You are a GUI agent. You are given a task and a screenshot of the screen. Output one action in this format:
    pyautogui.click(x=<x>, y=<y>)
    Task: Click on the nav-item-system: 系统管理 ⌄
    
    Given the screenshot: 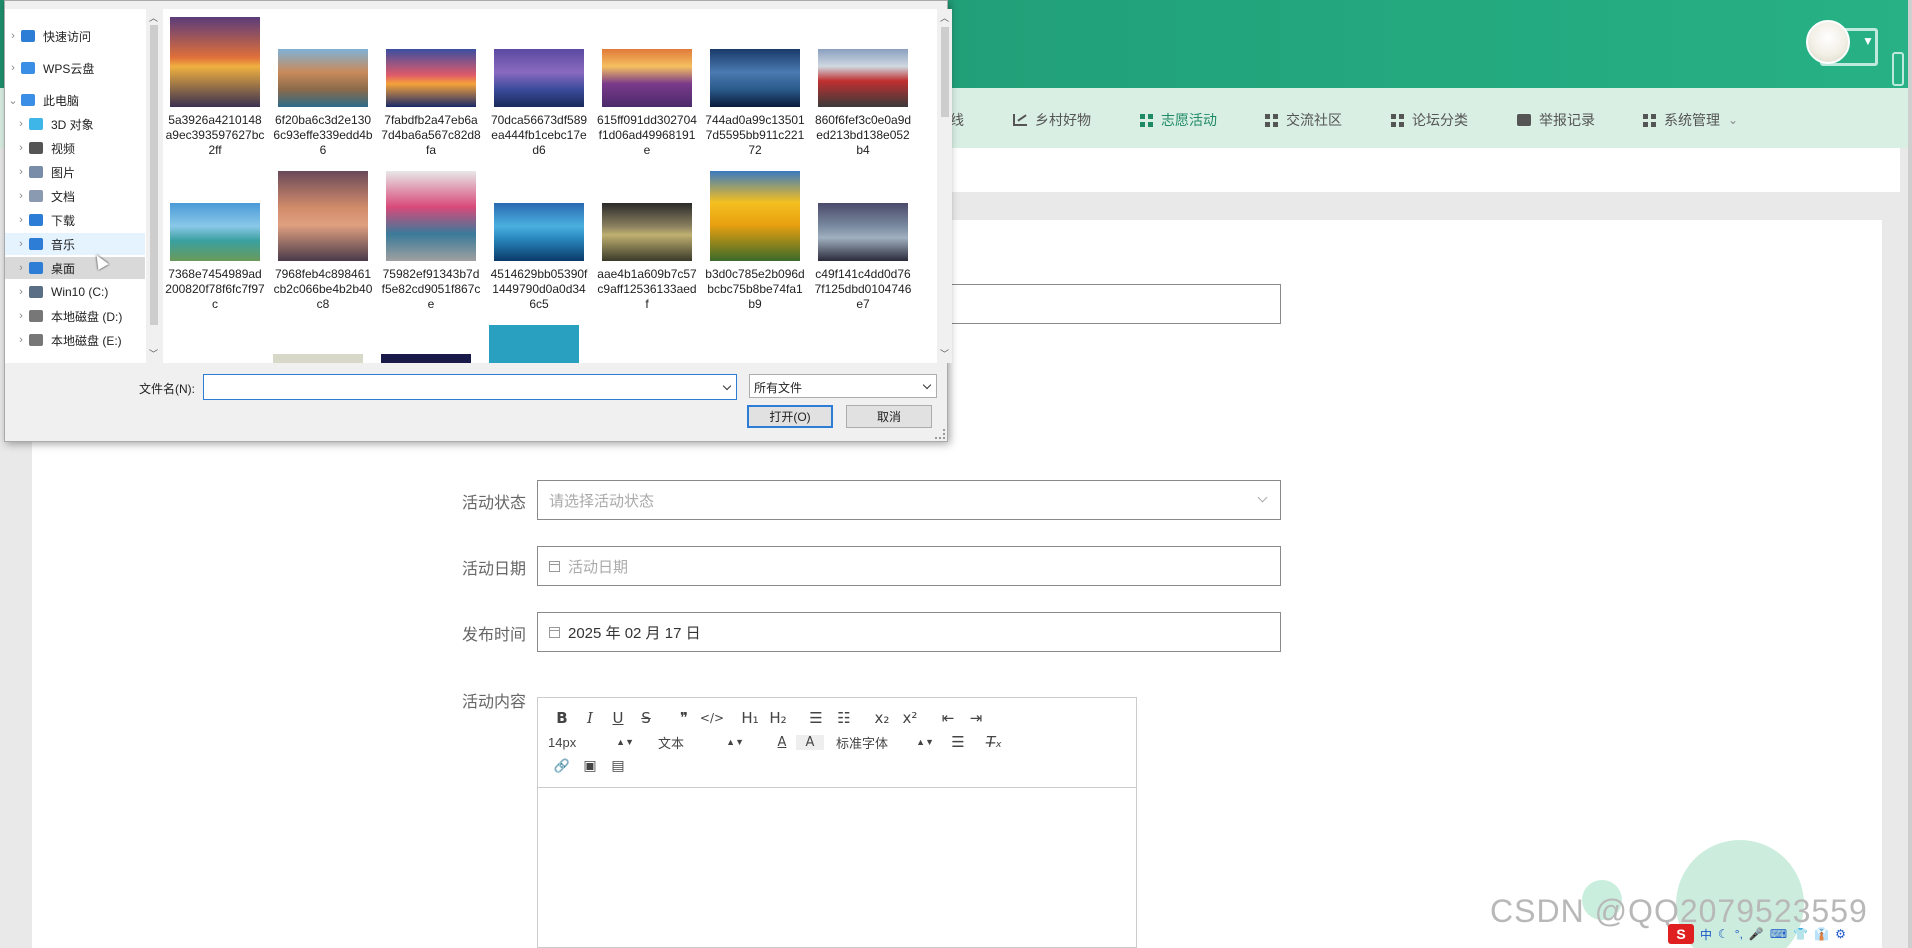 What is the action you would take?
    pyautogui.click(x=1690, y=120)
    